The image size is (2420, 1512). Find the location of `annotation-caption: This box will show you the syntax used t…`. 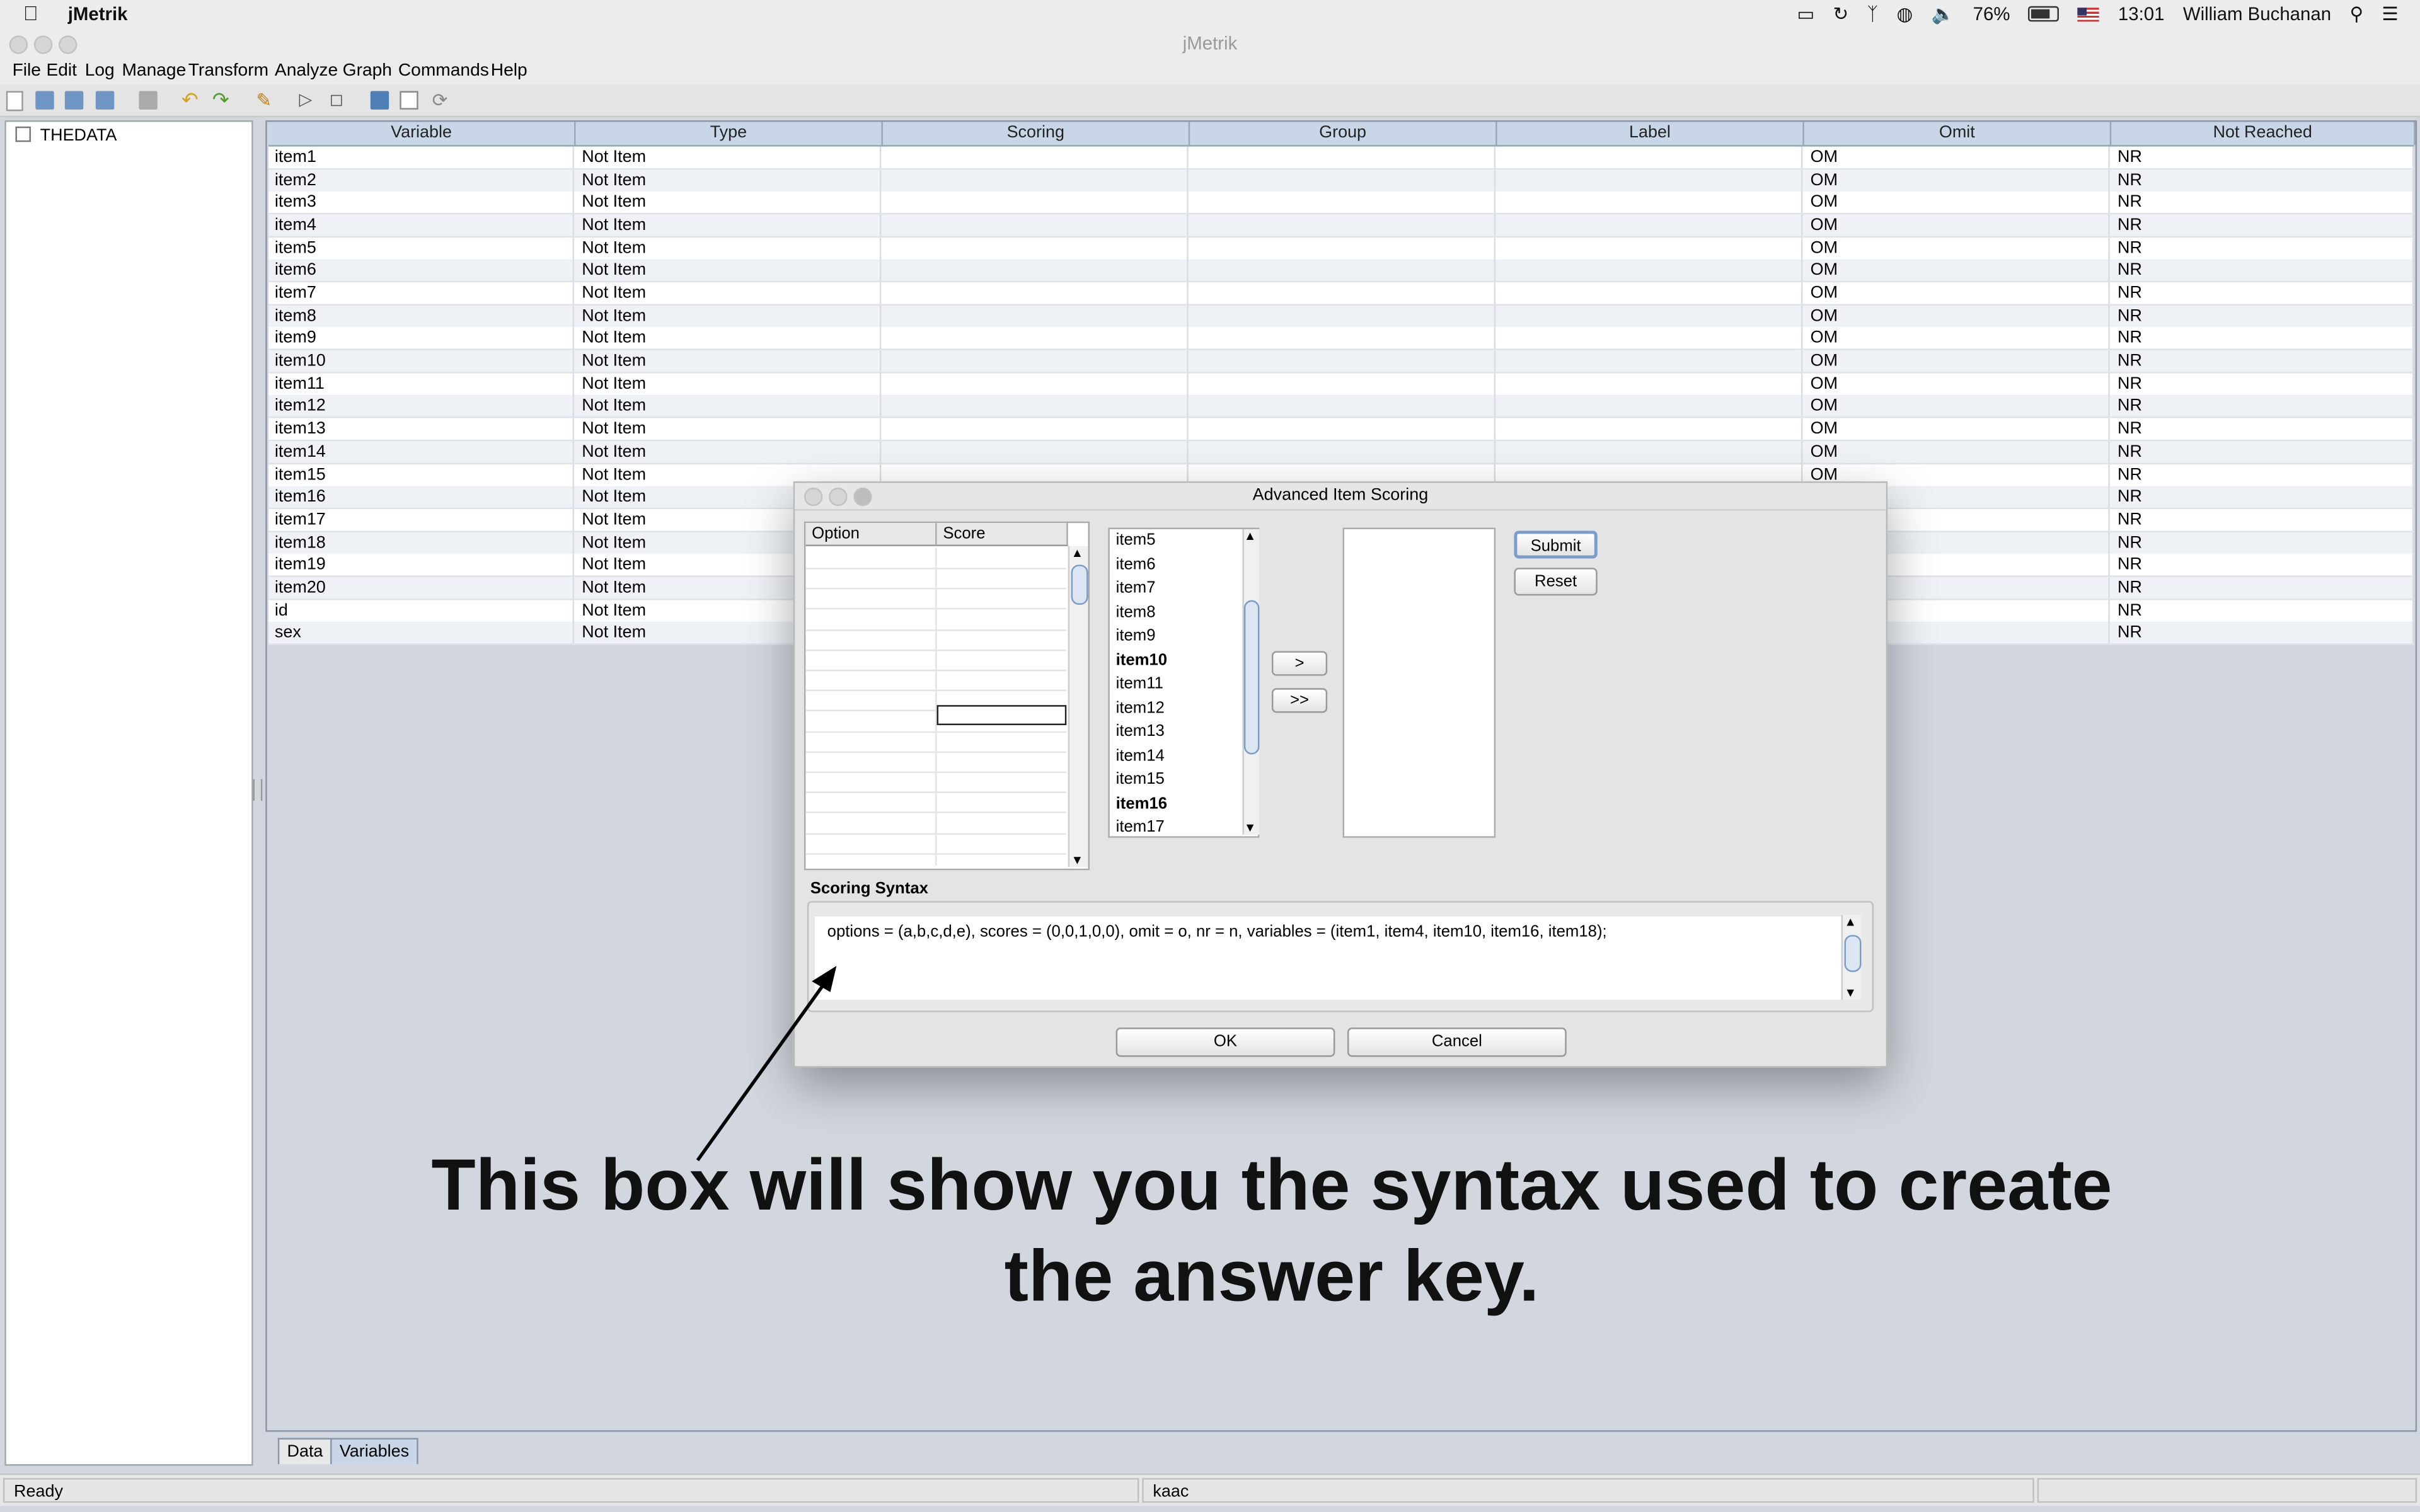

annotation-caption: This box will show you the syntax used t… is located at coordinates (1272, 1229).